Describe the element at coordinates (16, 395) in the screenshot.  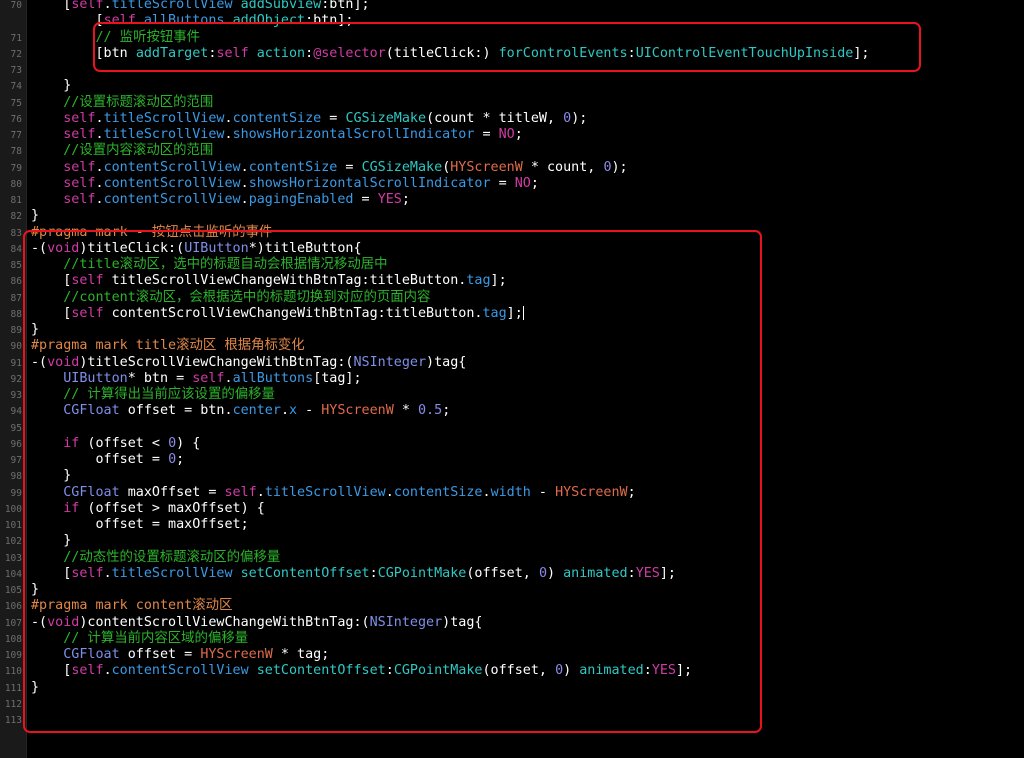
I see `line-number: 93` at that location.